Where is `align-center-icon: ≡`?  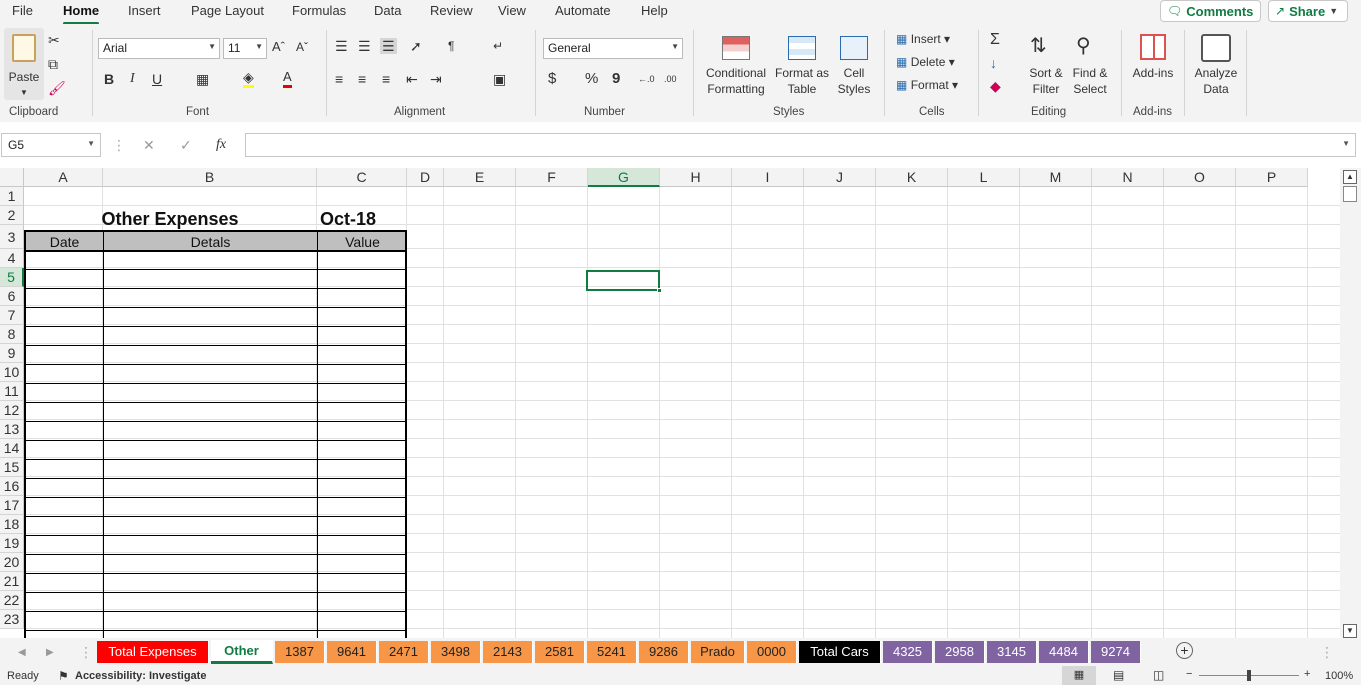 align-center-icon: ≡ is located at coordinates (362, 79).